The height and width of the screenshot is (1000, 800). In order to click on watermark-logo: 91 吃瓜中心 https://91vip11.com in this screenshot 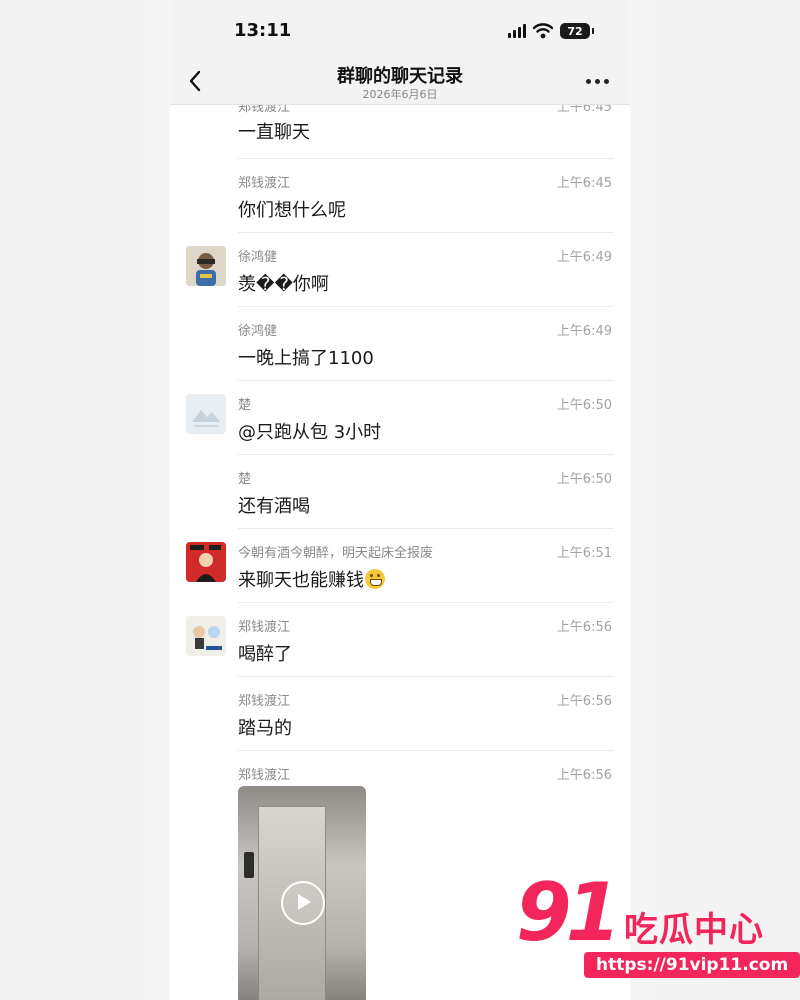, I will do `click(656, 928)`.